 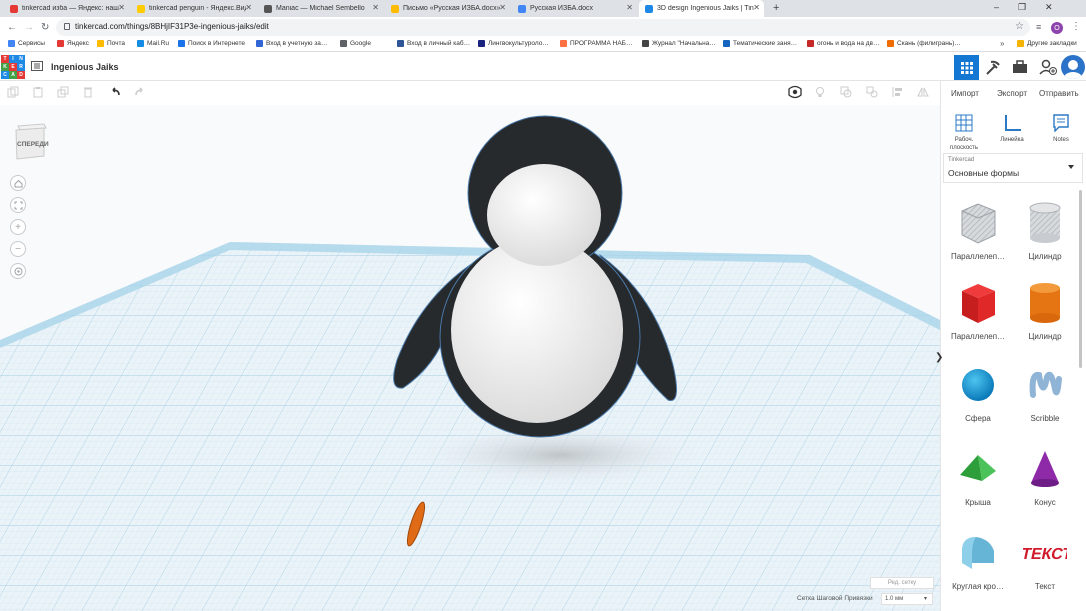 What do you see at coordinates (1061, 123) in the screenshot?
I see `notes-icon` at bounding box center [1061, 123].